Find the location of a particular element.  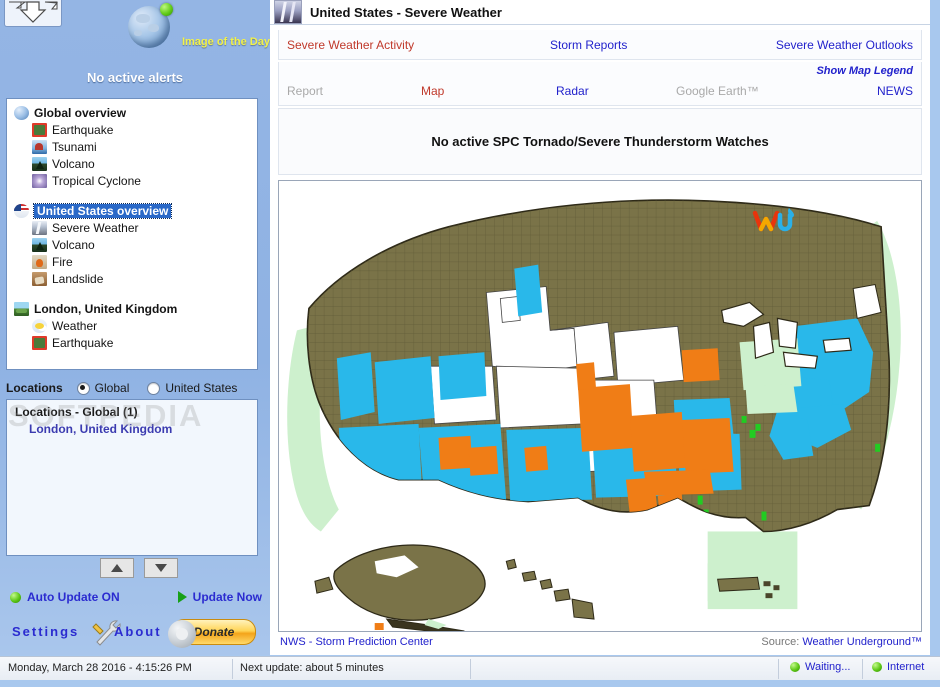

earthquake-icon is located at coordinates (39, 129).